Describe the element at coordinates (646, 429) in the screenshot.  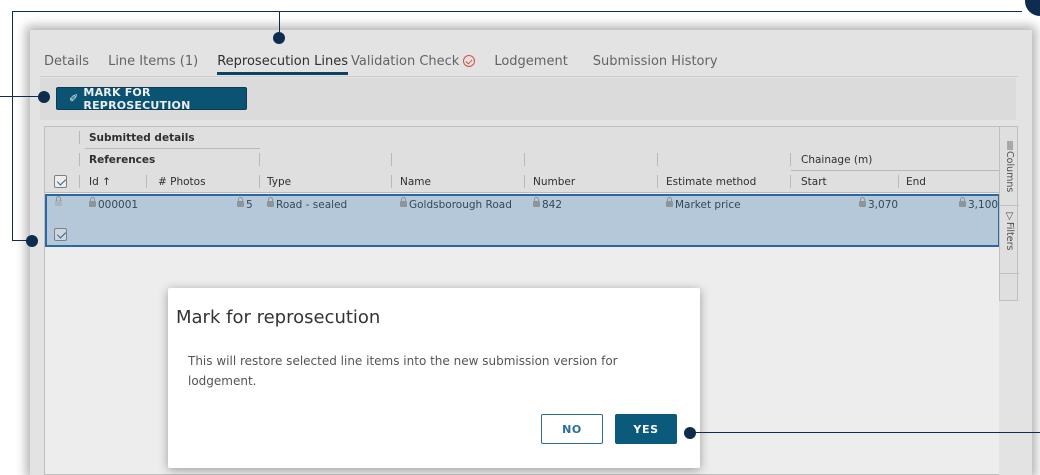
I see `yes-button: YES` at that location.